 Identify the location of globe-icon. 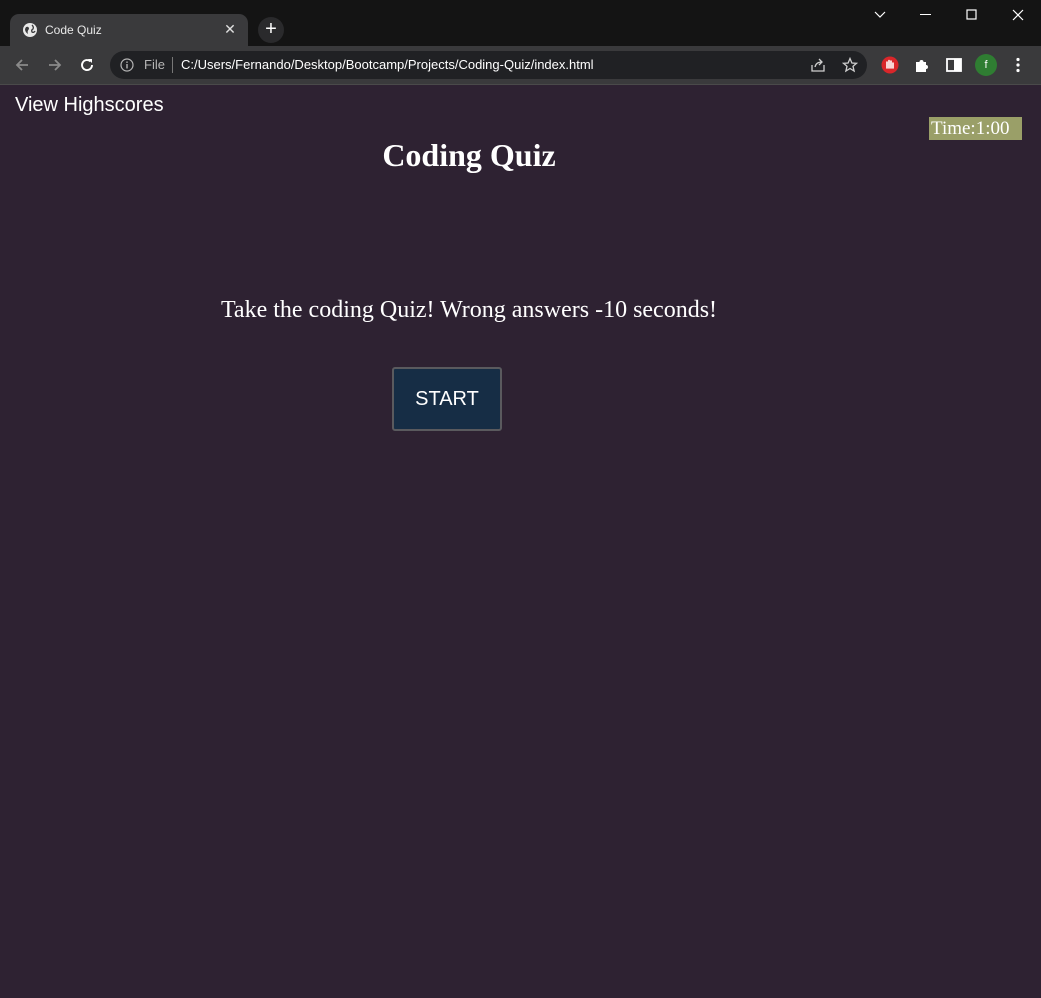
(30, 30).